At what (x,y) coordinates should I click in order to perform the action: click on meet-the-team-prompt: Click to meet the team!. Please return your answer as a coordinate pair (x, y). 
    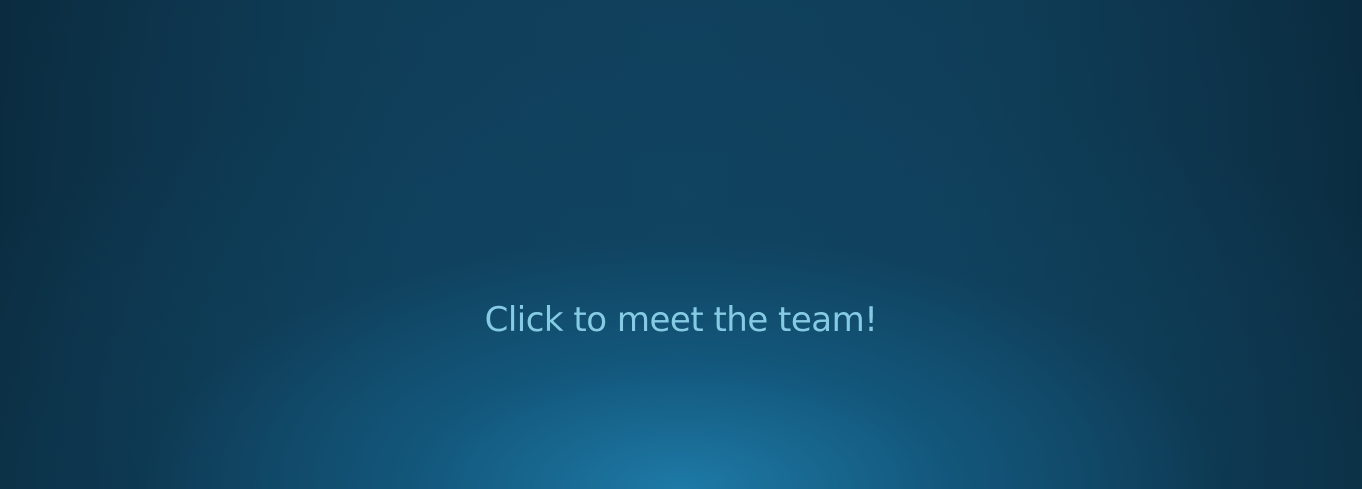
    Looking at the image, I should click on (681, 320).